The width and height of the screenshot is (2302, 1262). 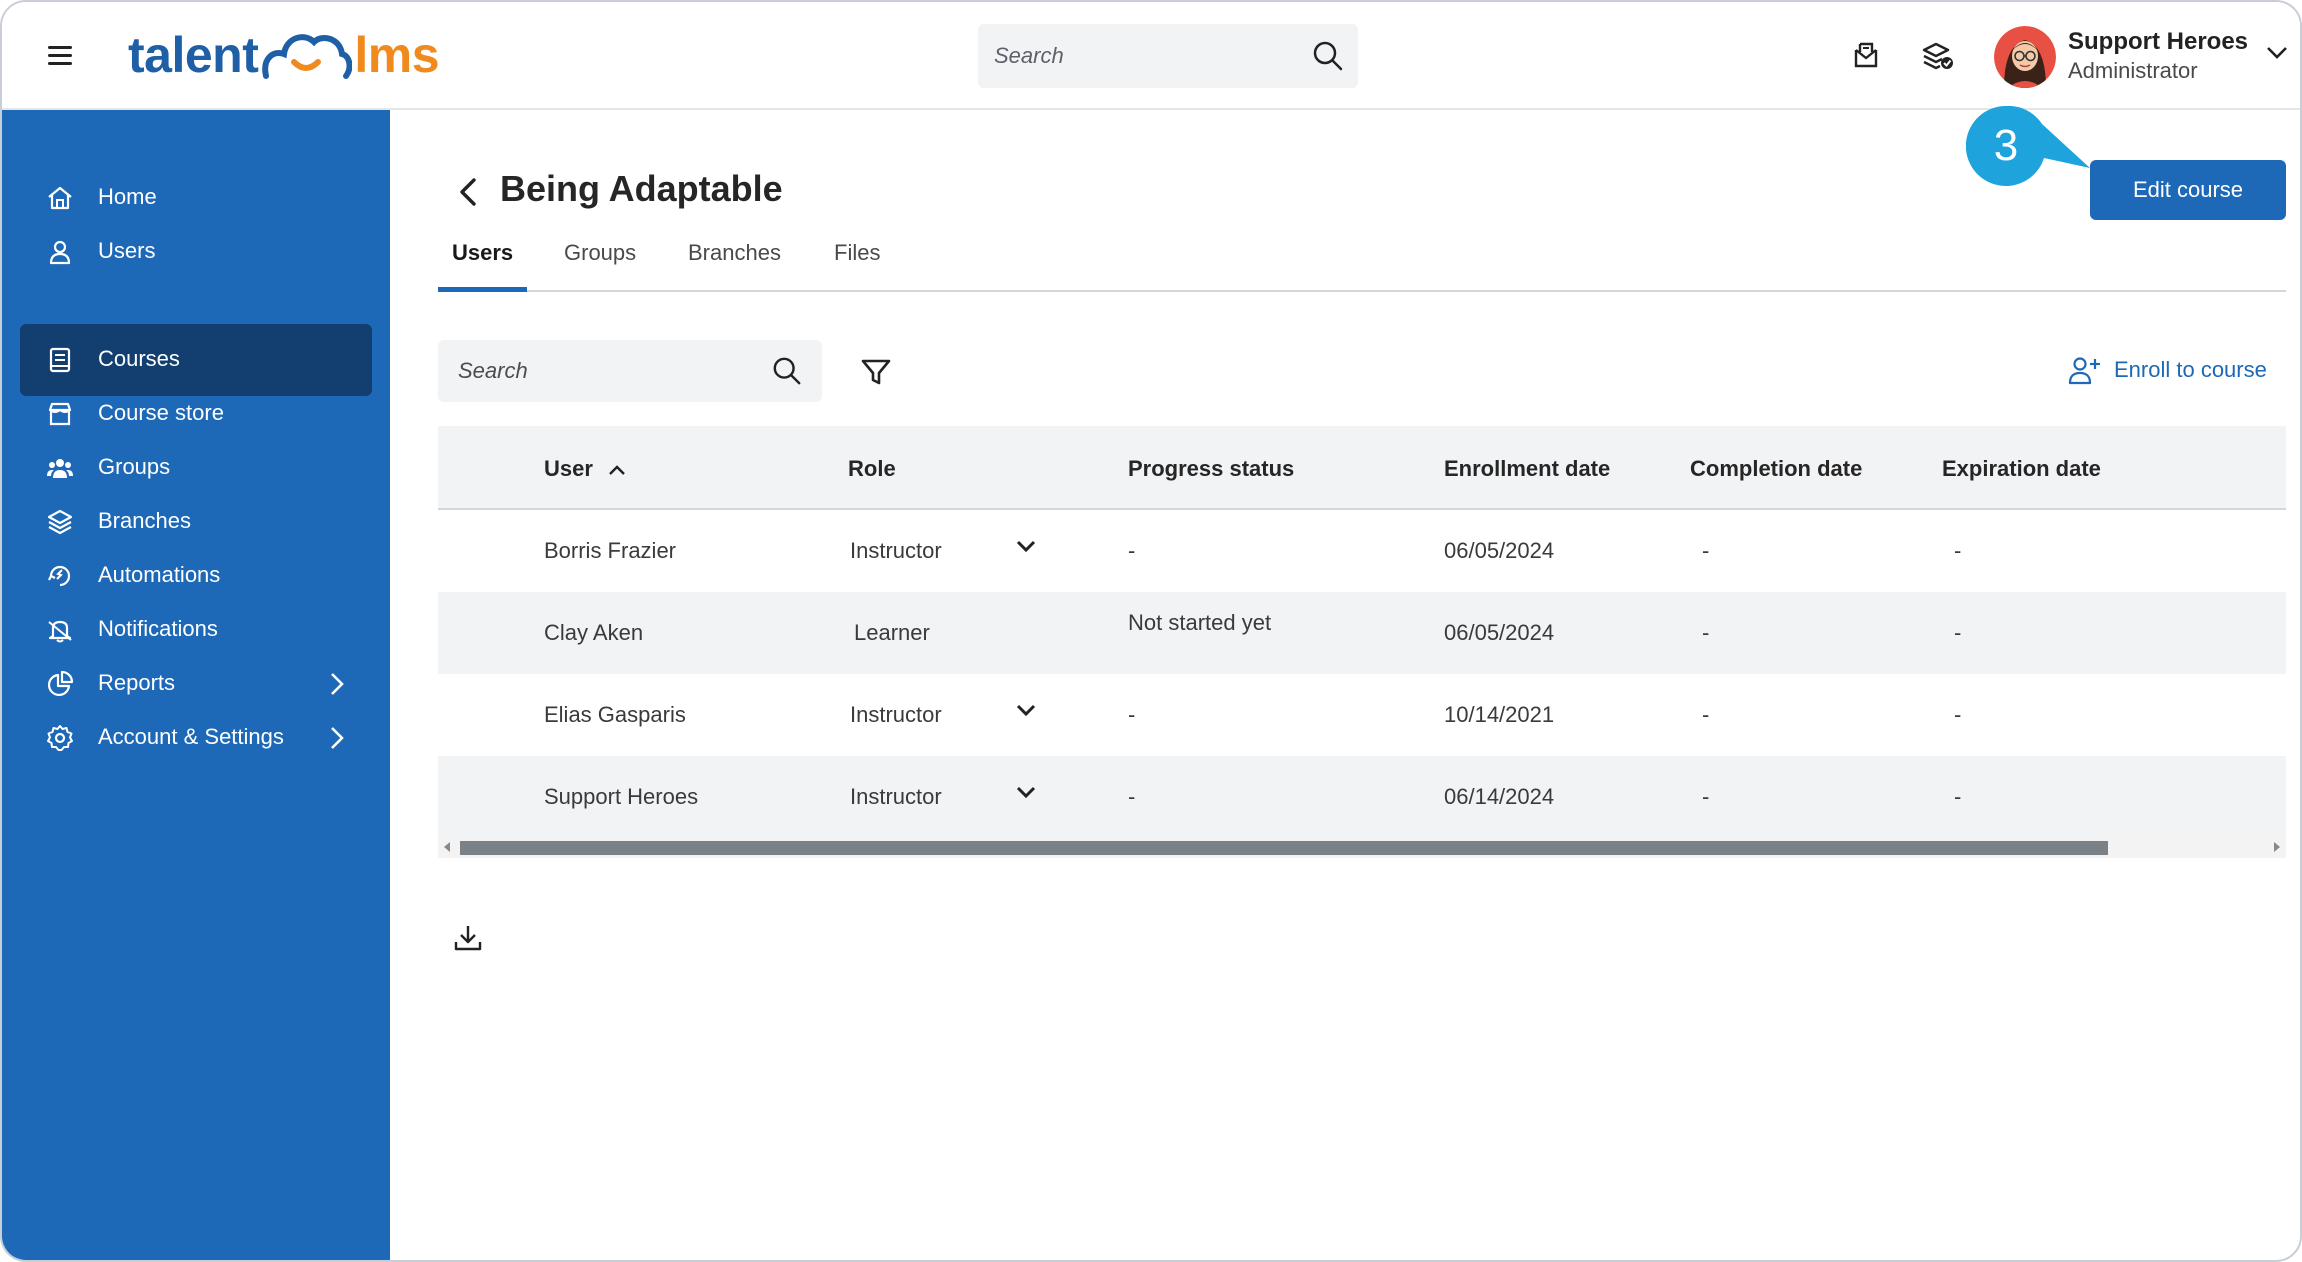 I want to click on column-header-user: User, so click(x=568, y=469).